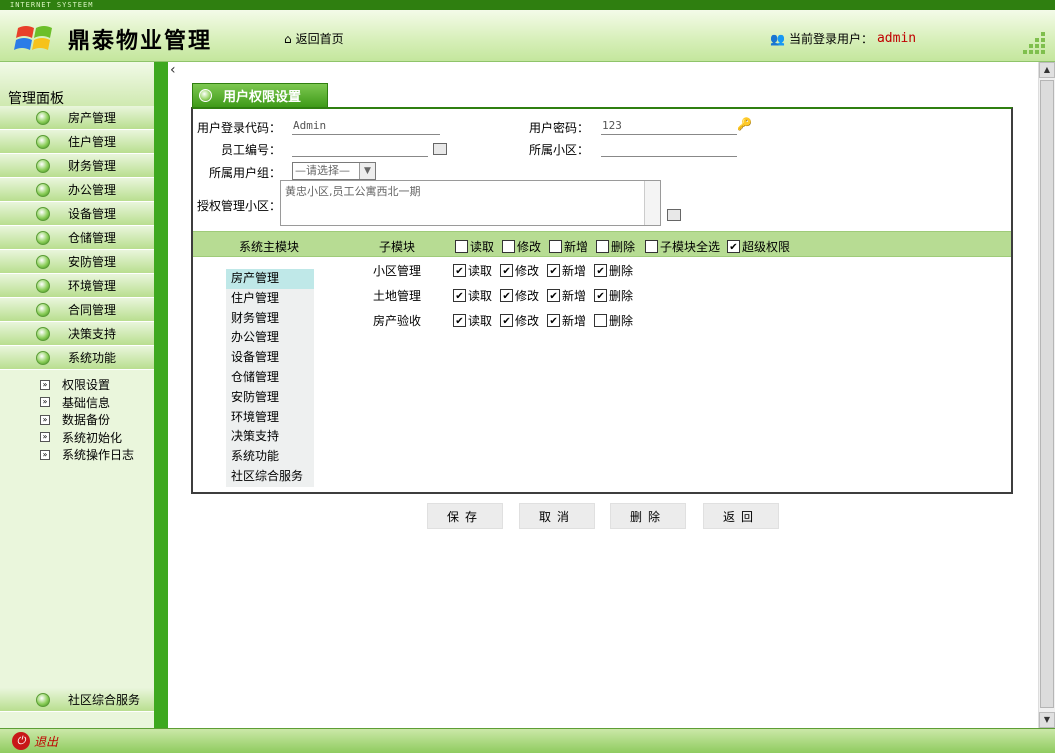 The width and height of the screenshot is (1055, 753). Describe the element at coordinates (173, 70) in the screenshot. I see `collapse-sidebar-icon: ‹` at that location.